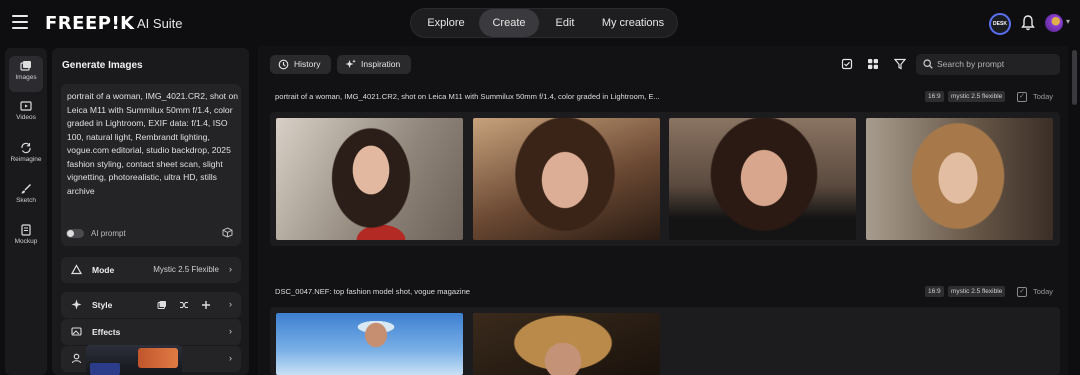  Describe the element at coordinates (928, 64) in the screenshot. I see `search-icon` at that location.